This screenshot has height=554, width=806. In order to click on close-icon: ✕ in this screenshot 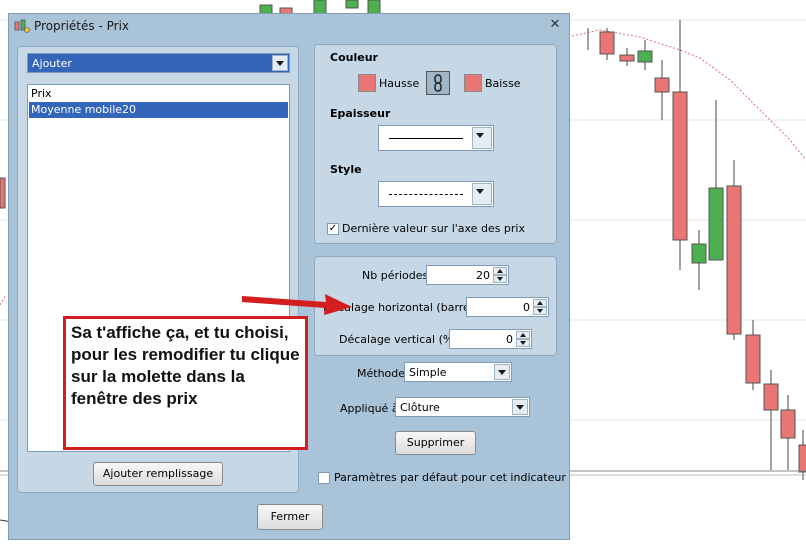, I will do `click(555, 25)`.